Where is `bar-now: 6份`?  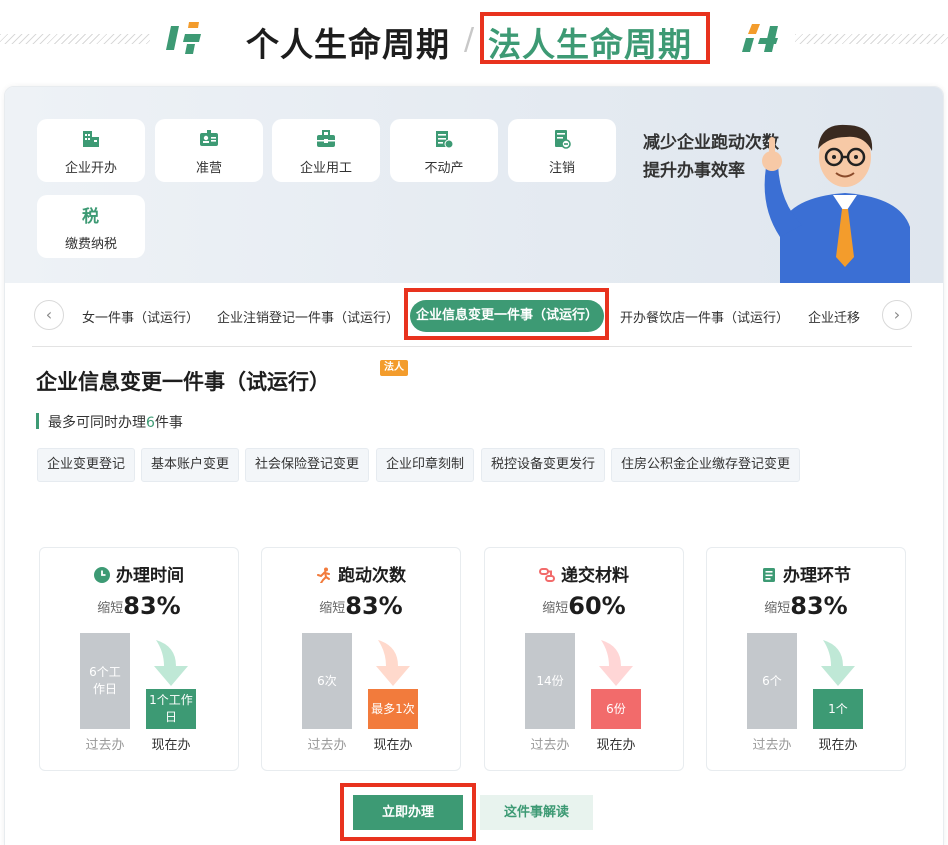
bar-now: 6份 is located at coordinates (616, 709).